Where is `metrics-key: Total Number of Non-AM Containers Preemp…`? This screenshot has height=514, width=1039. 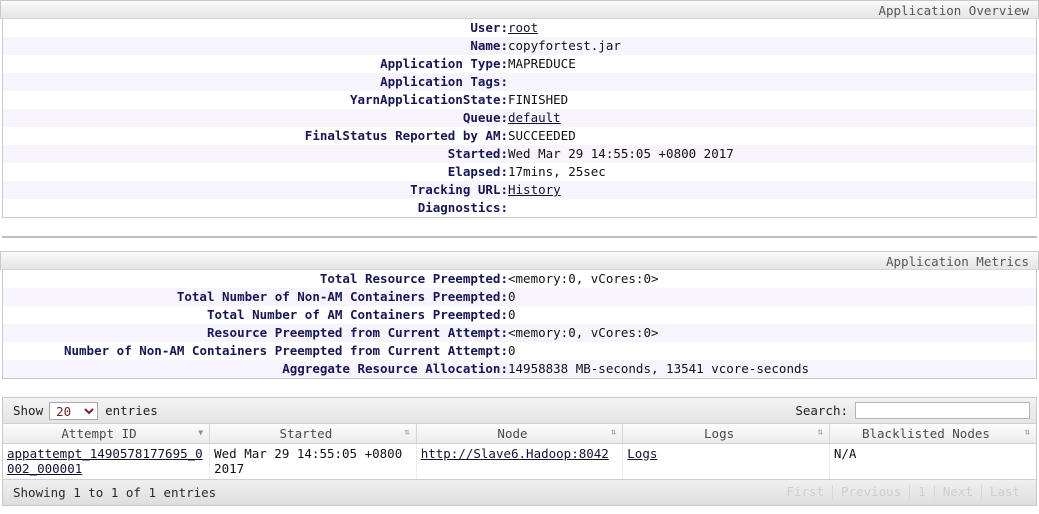
metrics-key: Total Number of Non-AM Containers Preemp… is located at coordinates (342, 296).